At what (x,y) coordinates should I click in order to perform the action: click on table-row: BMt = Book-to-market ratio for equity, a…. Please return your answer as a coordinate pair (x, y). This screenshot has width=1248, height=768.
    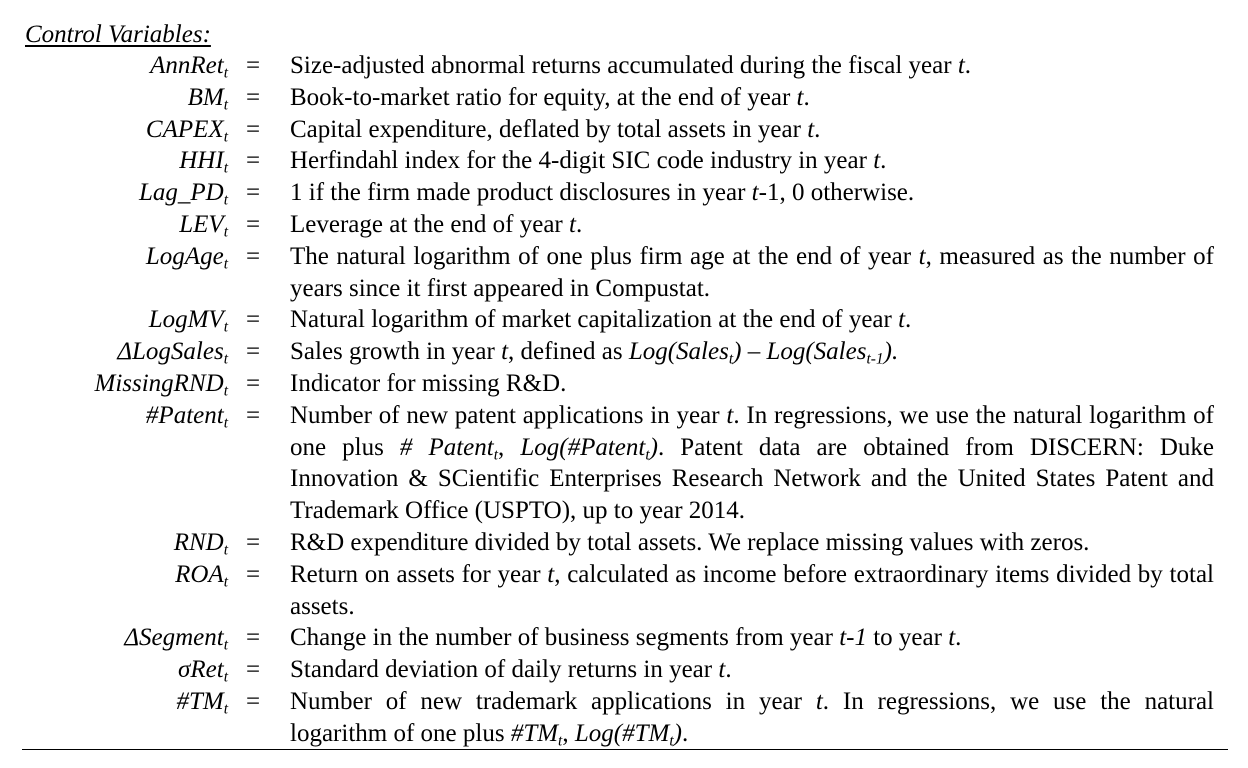
    Looking at the image, I should click on (624, 98).